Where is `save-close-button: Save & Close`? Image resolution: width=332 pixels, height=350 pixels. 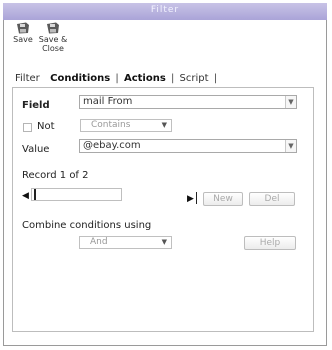
save-close-button: Save & Close is located at coordinates (53, 37).